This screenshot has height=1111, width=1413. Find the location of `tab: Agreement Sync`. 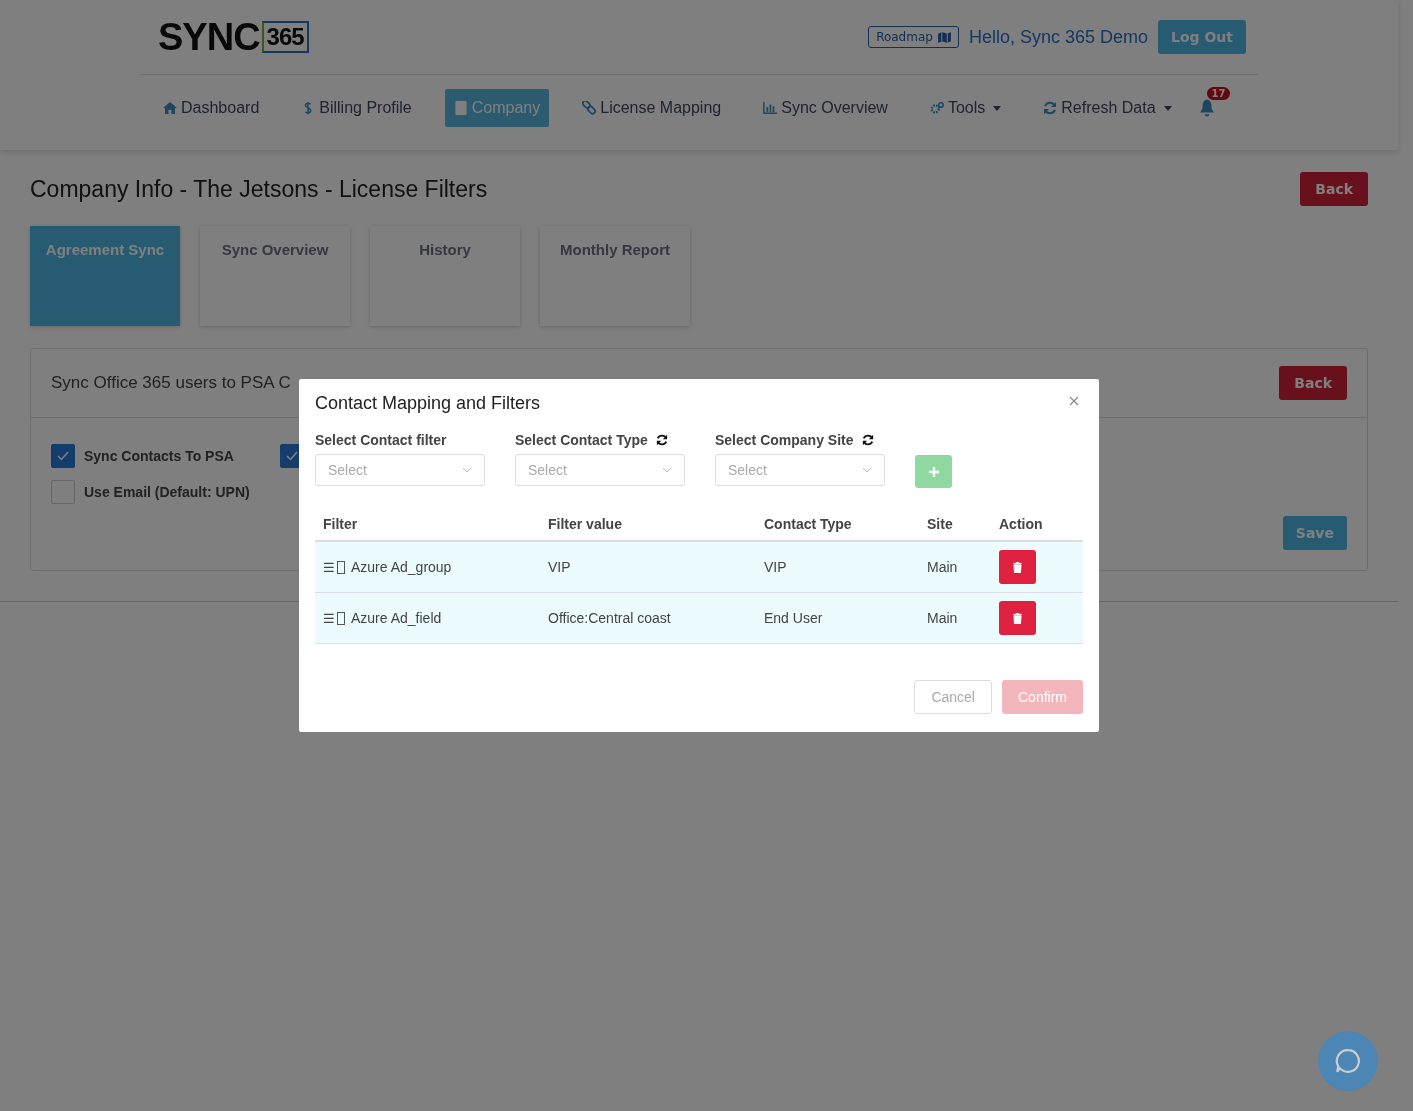

tab: Agreement Sync is located at coordinates (105, 276).